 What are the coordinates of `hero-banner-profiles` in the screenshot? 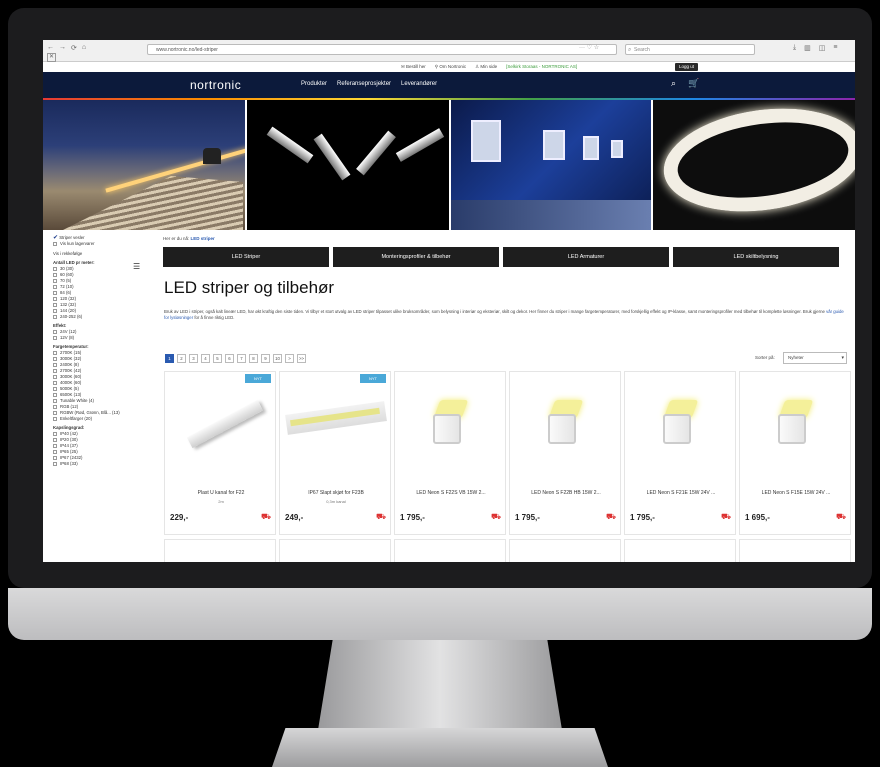 It's located at (348, 165).